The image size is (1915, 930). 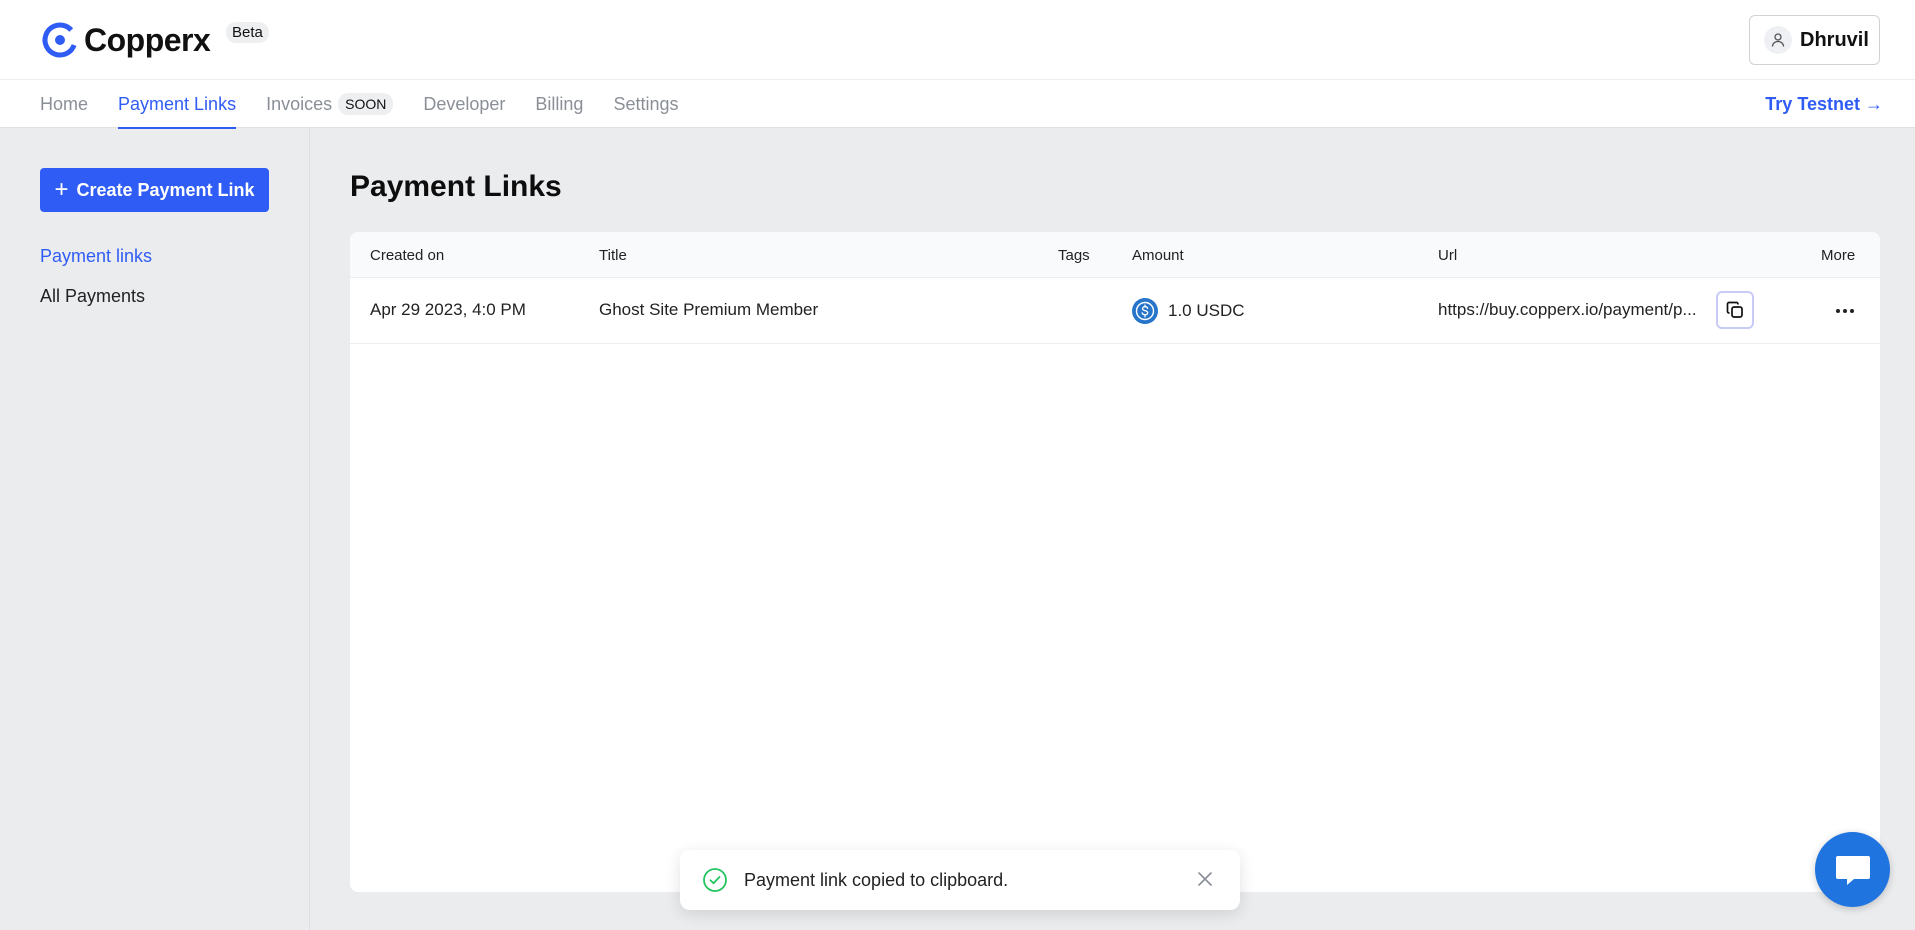 I want to click on brand-name: Copperx, so click(x=147, y=39).